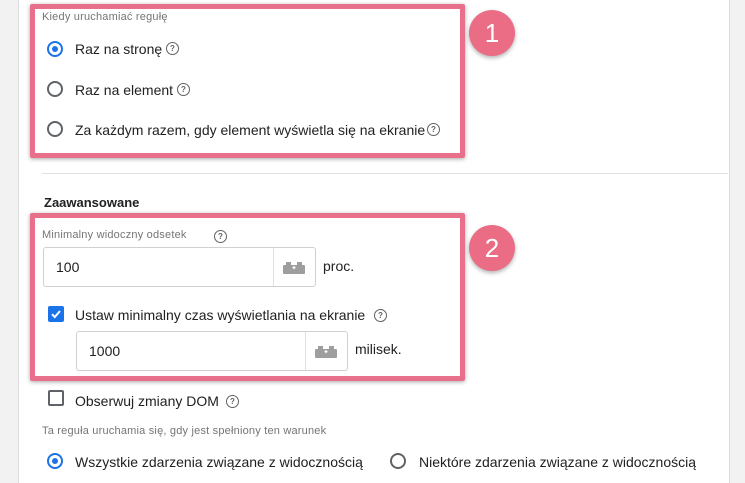  What do you see at coordinates (56, 398) in the screenshot?
I see `observe-dom-checkbox` at bounding box center [56, 398].